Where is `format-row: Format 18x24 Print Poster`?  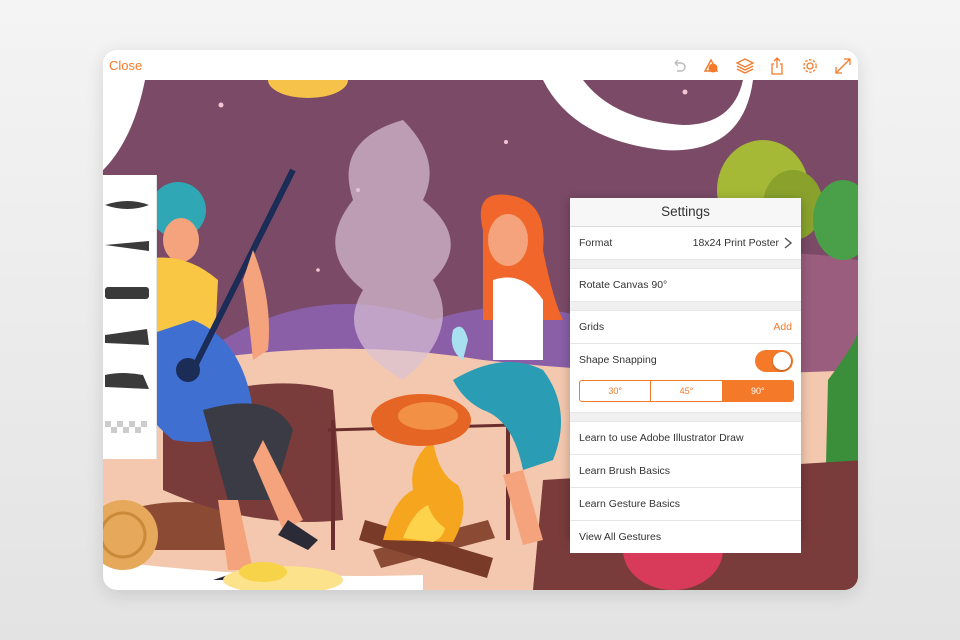
format-row: Format 18x24 Print Poster is located at coordinates (685, 243).